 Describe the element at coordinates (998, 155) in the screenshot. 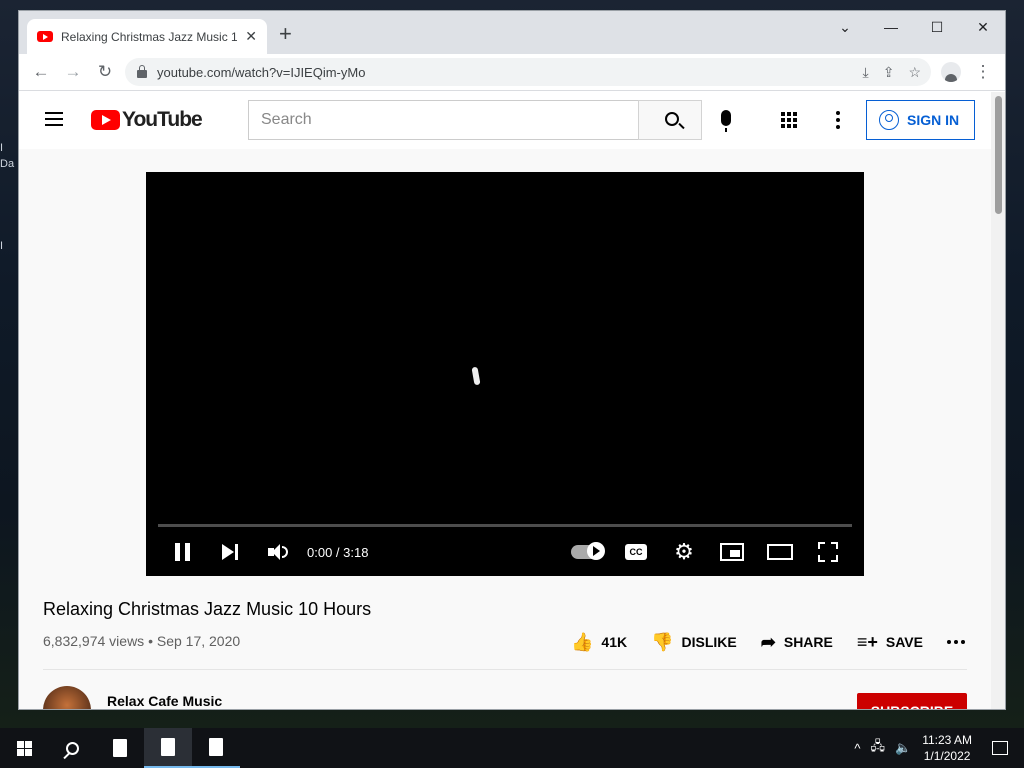

I see `scrollbar-thumb` at that location.